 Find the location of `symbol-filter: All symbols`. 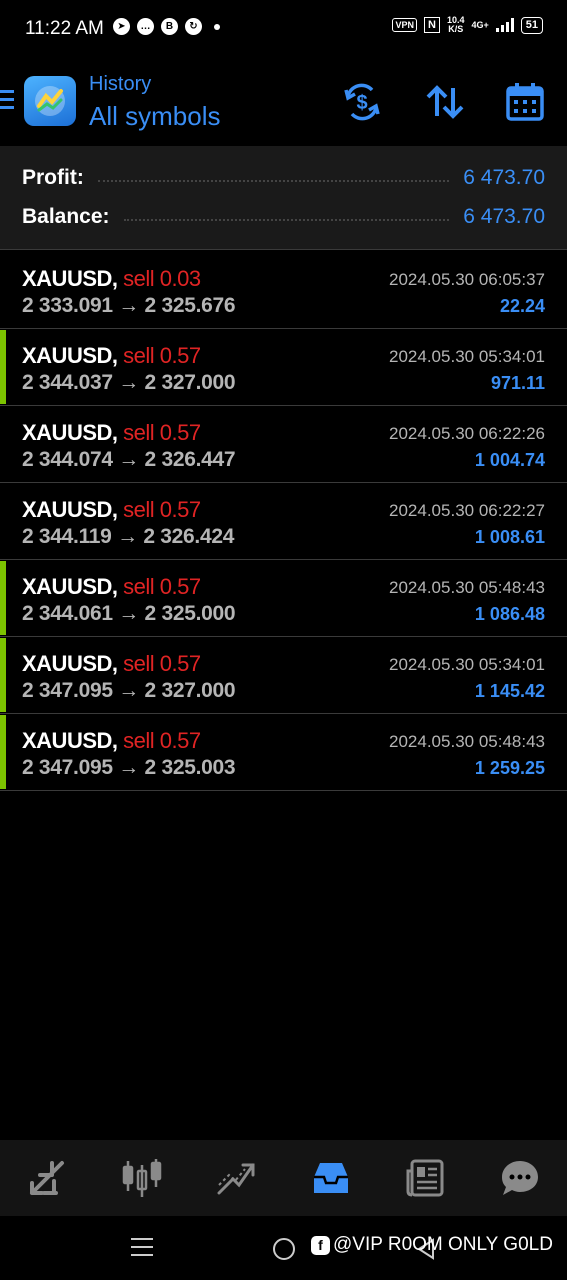

symbol-filter: All symbols is located at coordinates (154, 116).